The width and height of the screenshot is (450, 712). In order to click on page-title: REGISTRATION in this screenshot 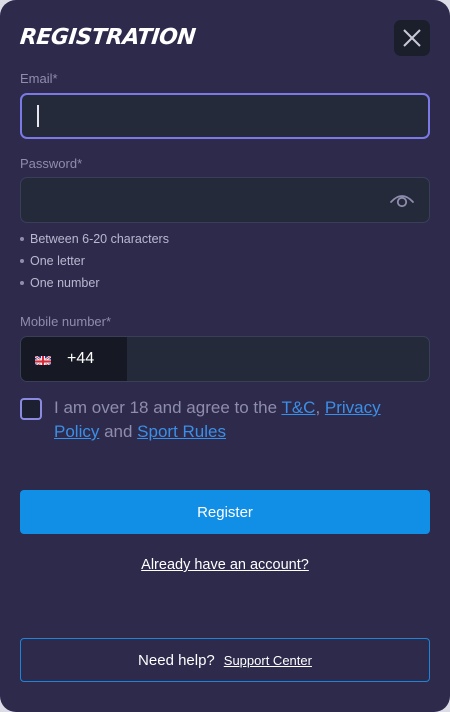, I will do `click(107, 37)`.